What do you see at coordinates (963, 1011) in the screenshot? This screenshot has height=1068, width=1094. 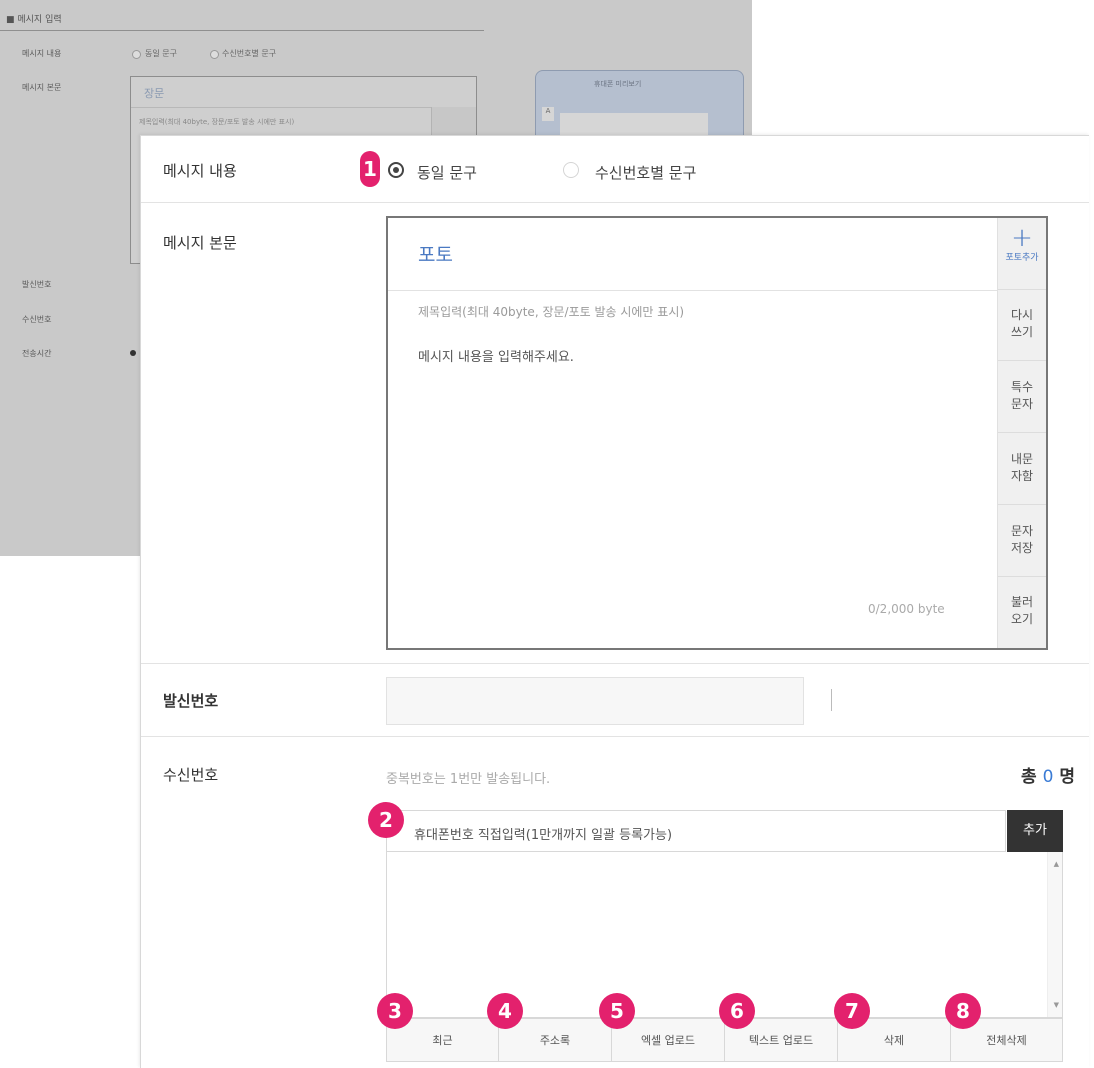 I see `marker-8: 8` at bounding box center [963, 1011].